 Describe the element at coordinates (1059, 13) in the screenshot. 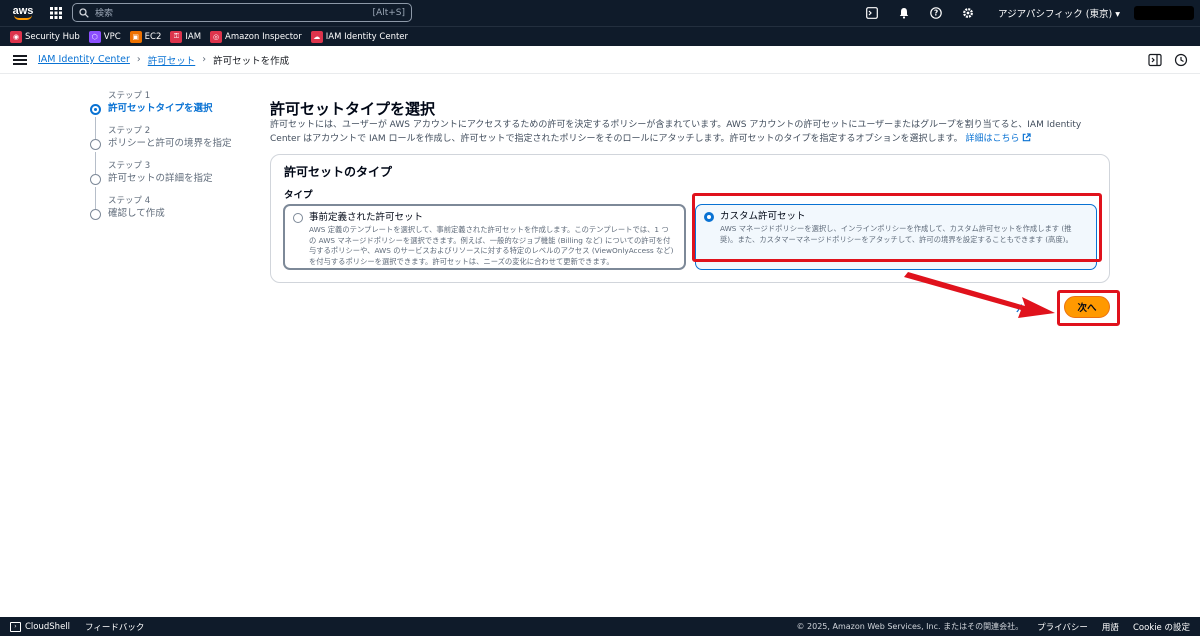

I see `region-selector: アジアパシフィック (東京) ▾` at that location.